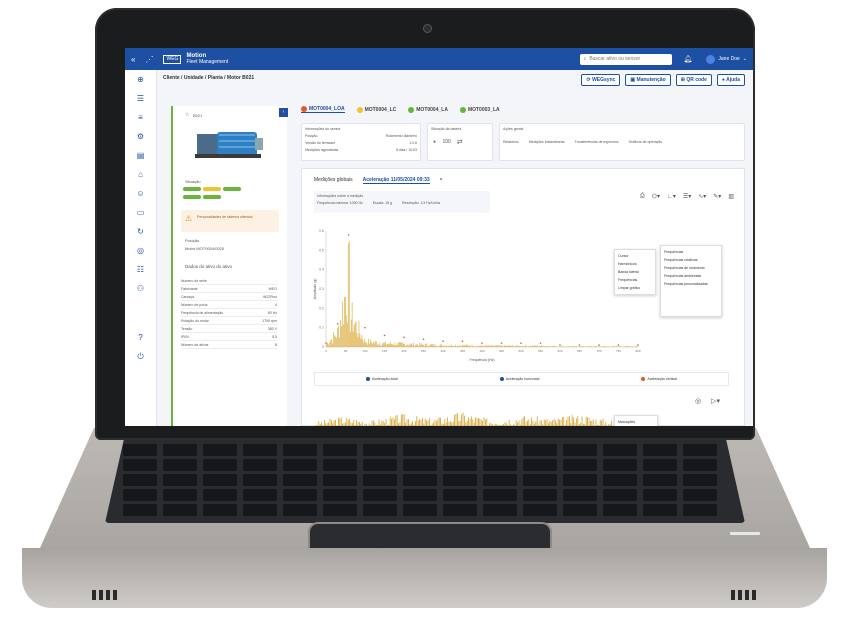 This screenshot has width=841, height=632. What do you see at coordinates (547, 142) in the screenshot?
I see `general-action-button: Medições instantâneas` at bounding box center [547, 142].